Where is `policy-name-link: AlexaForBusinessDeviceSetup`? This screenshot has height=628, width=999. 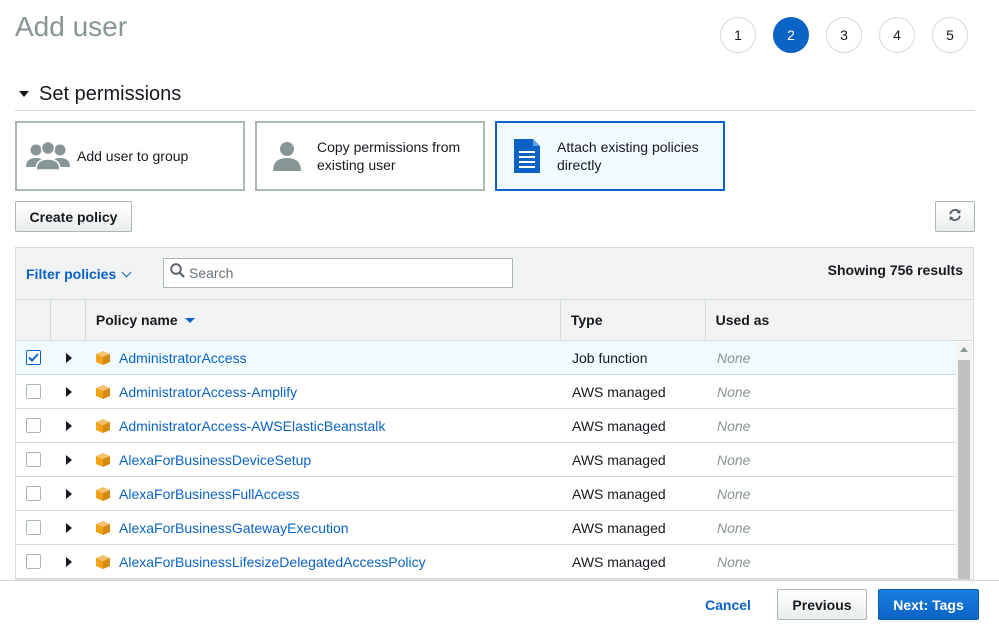 policy-name-link: AlexaForBusinessDeviceSetup is located at coordinates (215, 460).